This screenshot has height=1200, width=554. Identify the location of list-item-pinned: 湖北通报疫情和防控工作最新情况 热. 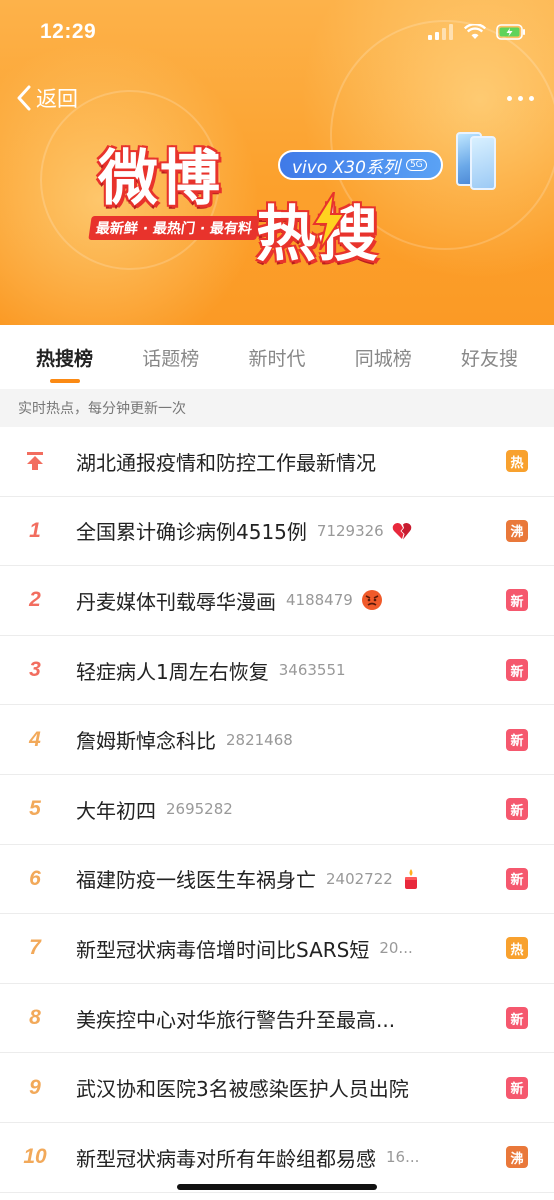
(277, 462).